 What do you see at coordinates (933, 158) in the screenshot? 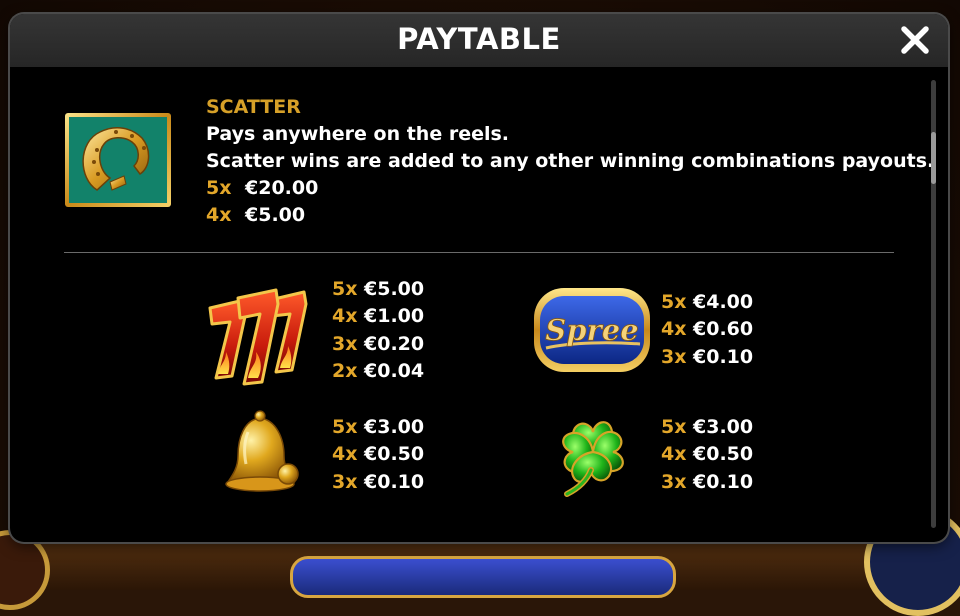
I see `scrollbar-thumb` at bounding box center [933, 158].